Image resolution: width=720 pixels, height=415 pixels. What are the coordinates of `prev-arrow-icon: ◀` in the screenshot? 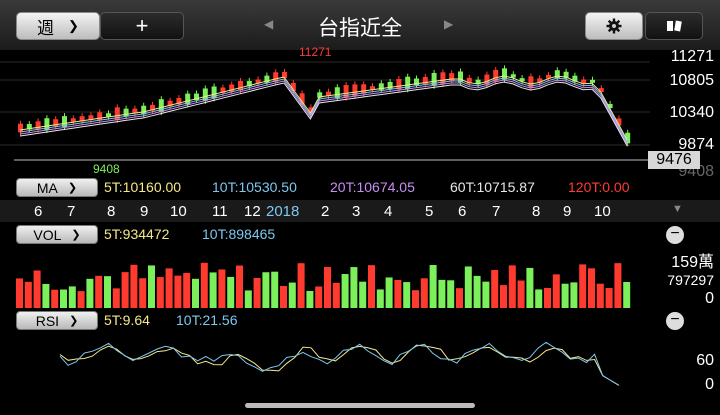 It's located at (268, 24).